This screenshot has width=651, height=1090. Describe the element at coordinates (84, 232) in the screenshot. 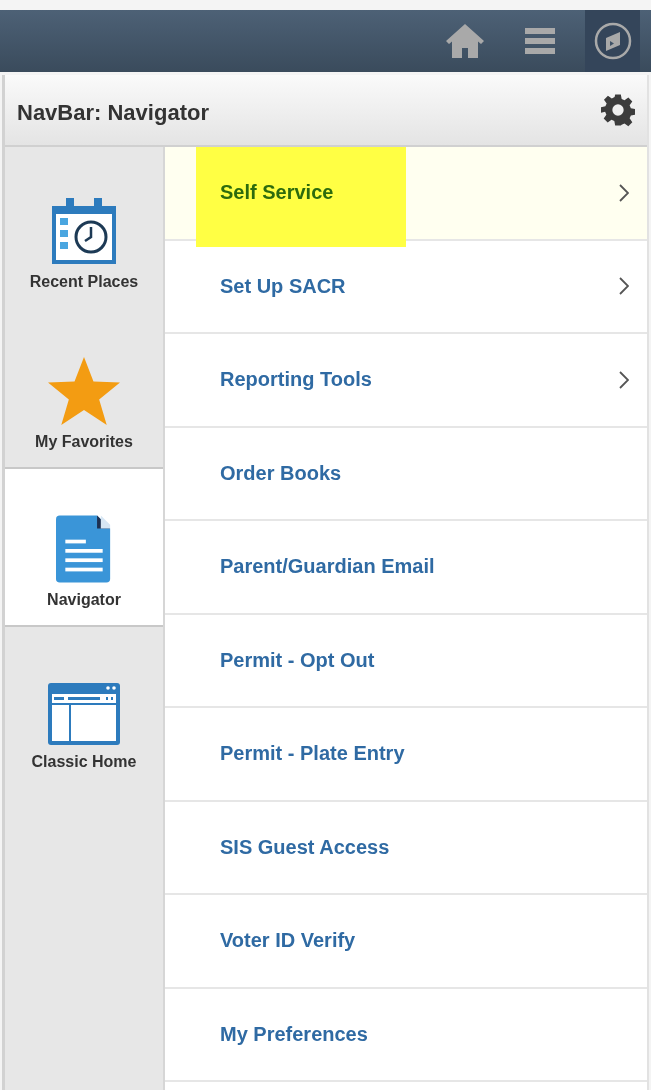

I see `calendar-clock-icon` at that location.